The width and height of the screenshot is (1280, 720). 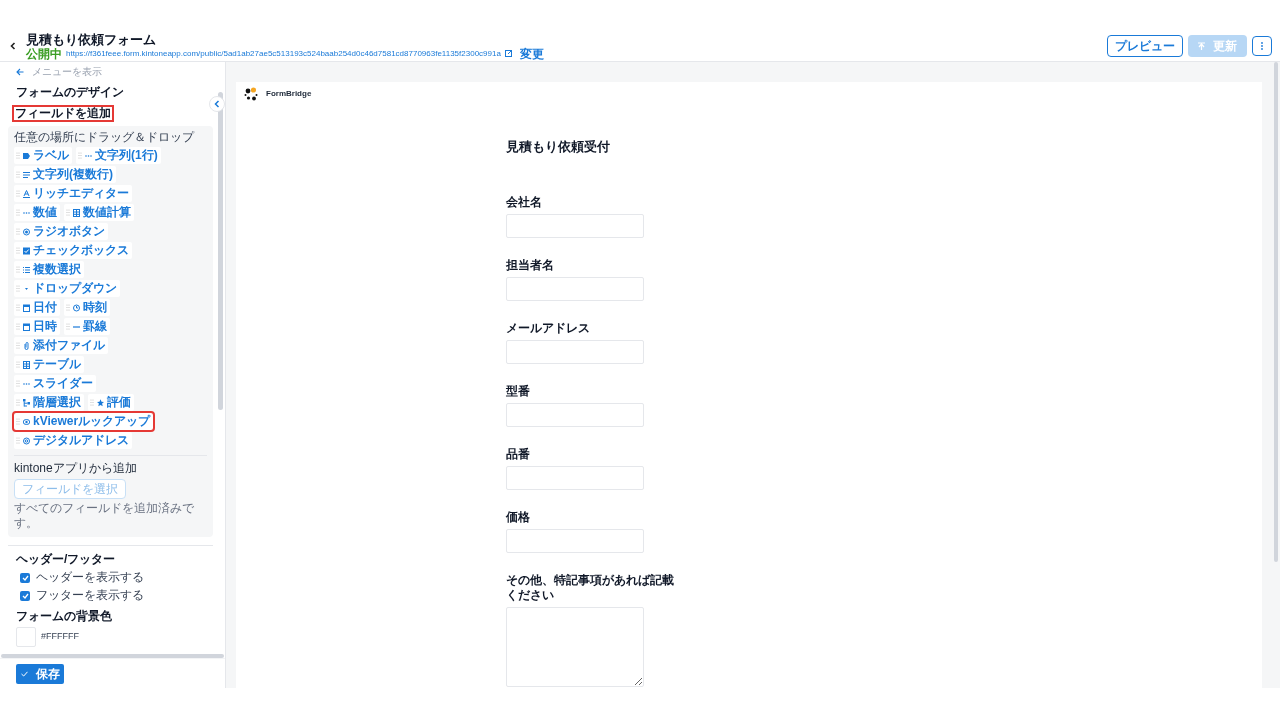 I want to click on menu-link: メニューを表示, so click(x=110, y=72).